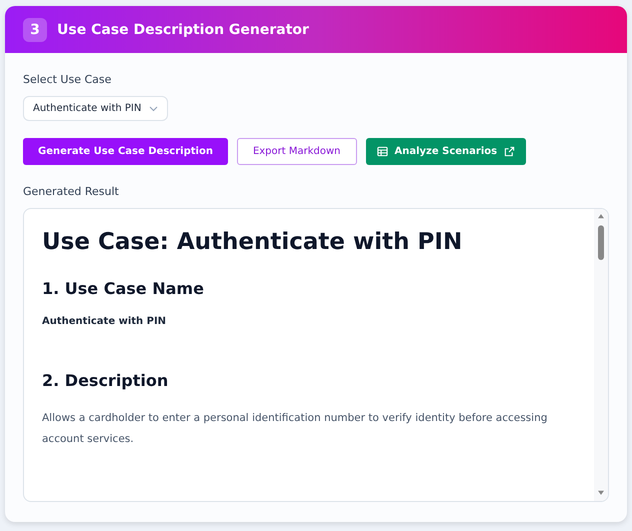 This screenshot has height=531, width=632. What do you see at coordinates (123, 288) in the screenshot?
I see `section-heading: 1. Use Case Name` at bounding box center [123, 288].